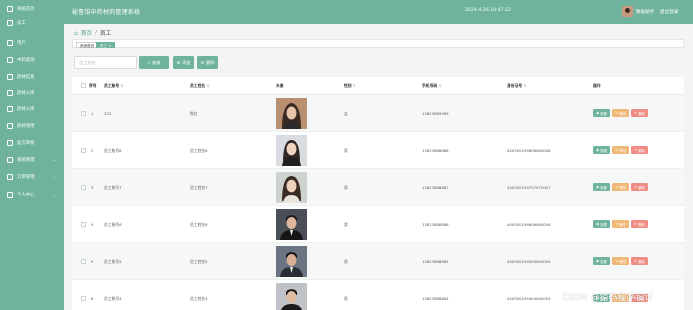  What do you see at coordinates (32, 177) in the screenshot?
I see `sidebar-item-orders: 订单管理 ⌄` at bounding box center [32, 177].